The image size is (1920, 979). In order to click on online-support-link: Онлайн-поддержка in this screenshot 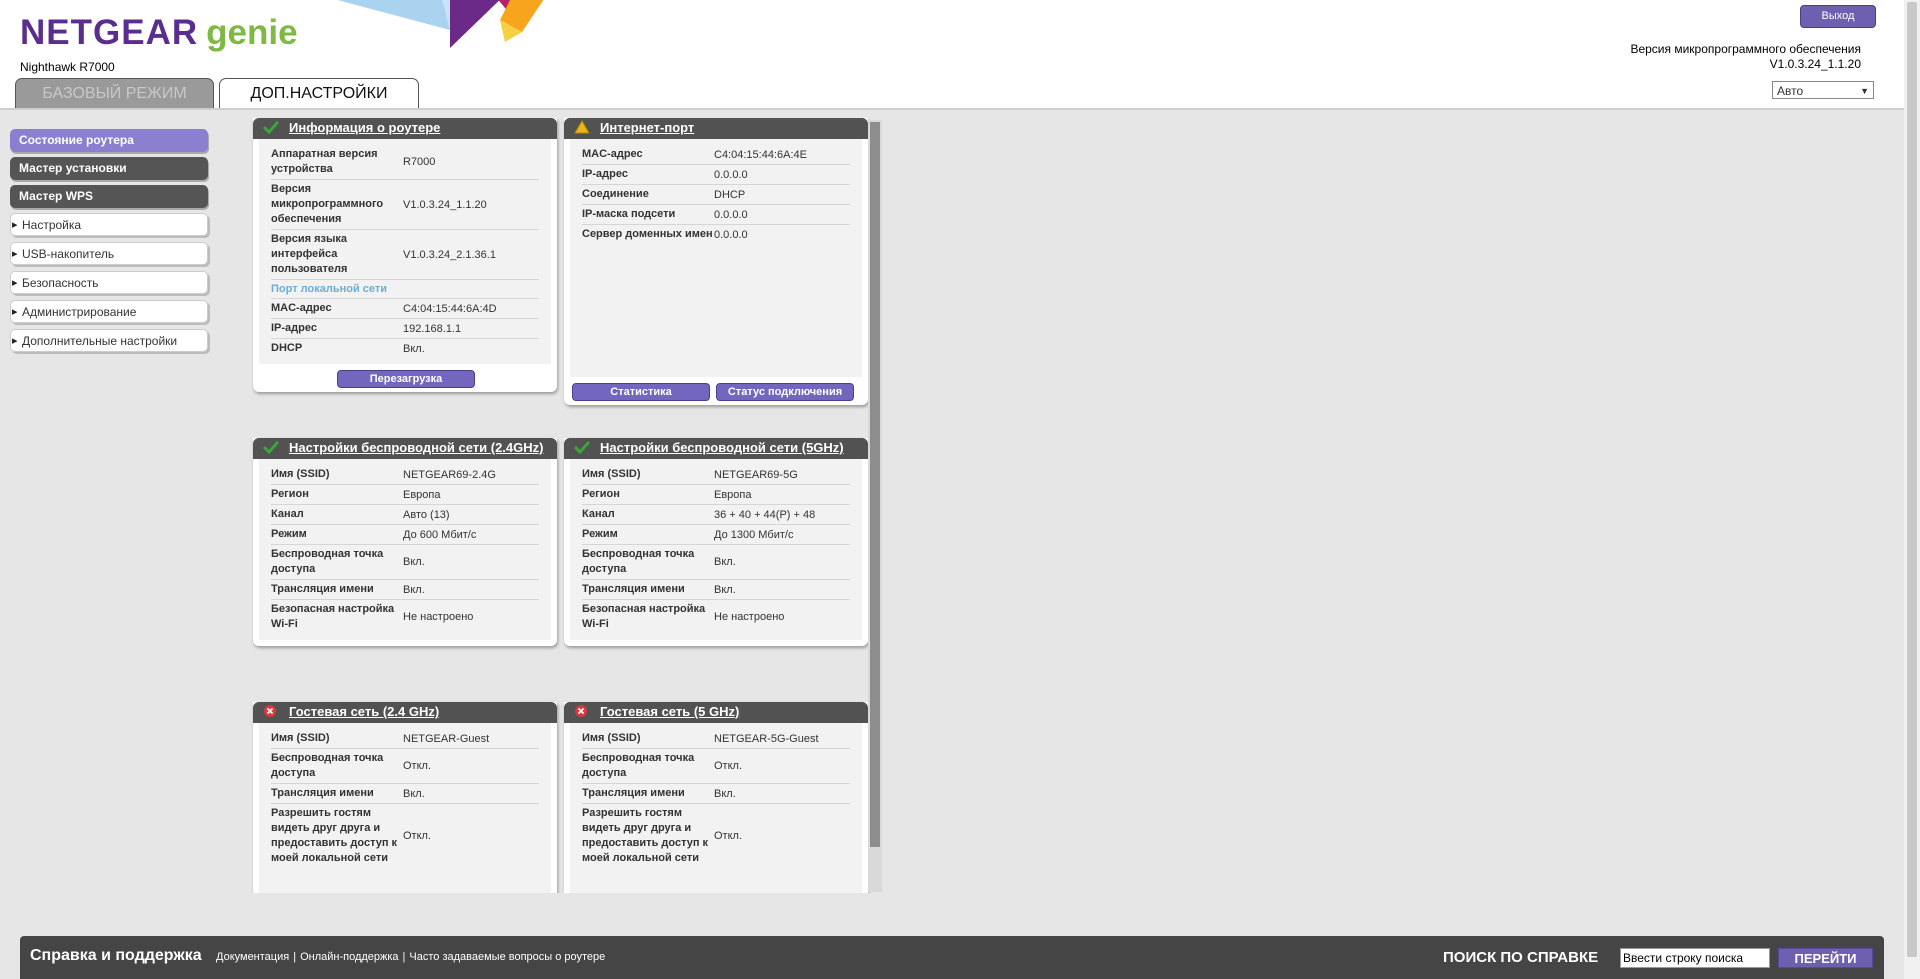, I will do `click(349, 957)`.